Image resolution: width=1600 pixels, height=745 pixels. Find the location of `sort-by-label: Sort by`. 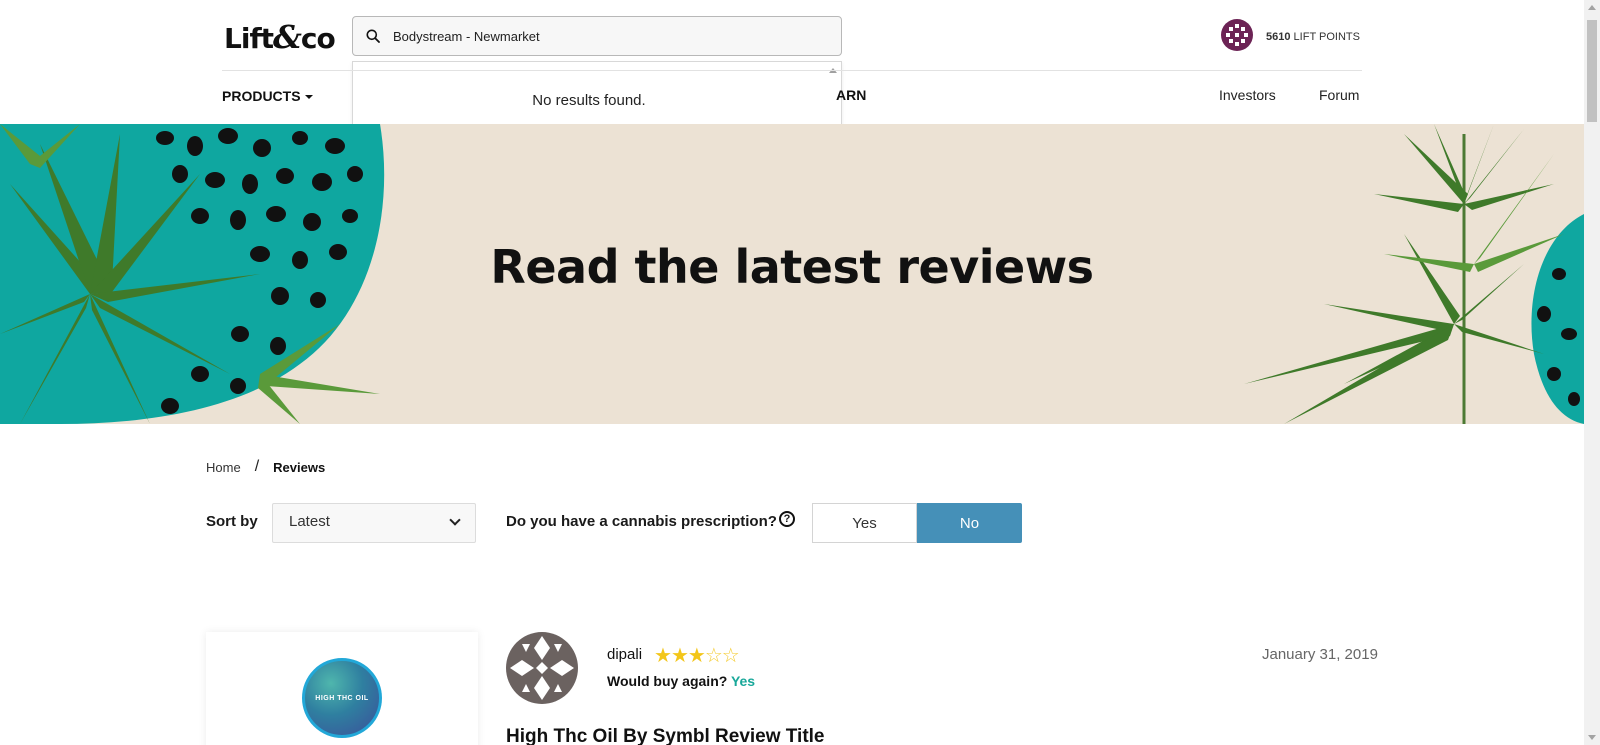

sort-by-label: Sort by is located at coordinates (232, 521).